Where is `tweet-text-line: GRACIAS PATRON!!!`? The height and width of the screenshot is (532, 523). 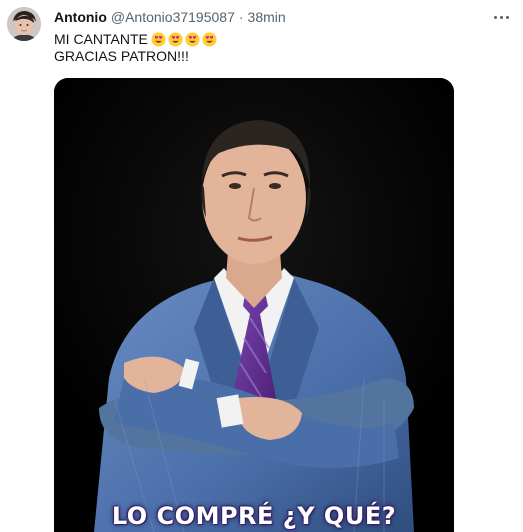
tweet-text-line: GRACIAS PATRON!!! is located at coordinates (121, 56).